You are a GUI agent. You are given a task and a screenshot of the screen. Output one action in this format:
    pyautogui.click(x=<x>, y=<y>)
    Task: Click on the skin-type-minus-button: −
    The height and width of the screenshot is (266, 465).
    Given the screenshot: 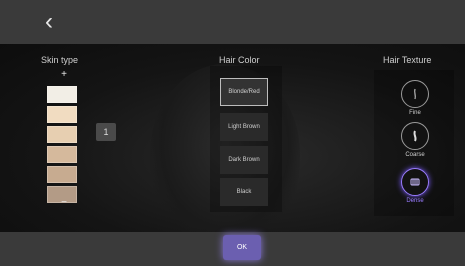 What is the action you would take?
    pyautogui.click(x=64, y=202)
    